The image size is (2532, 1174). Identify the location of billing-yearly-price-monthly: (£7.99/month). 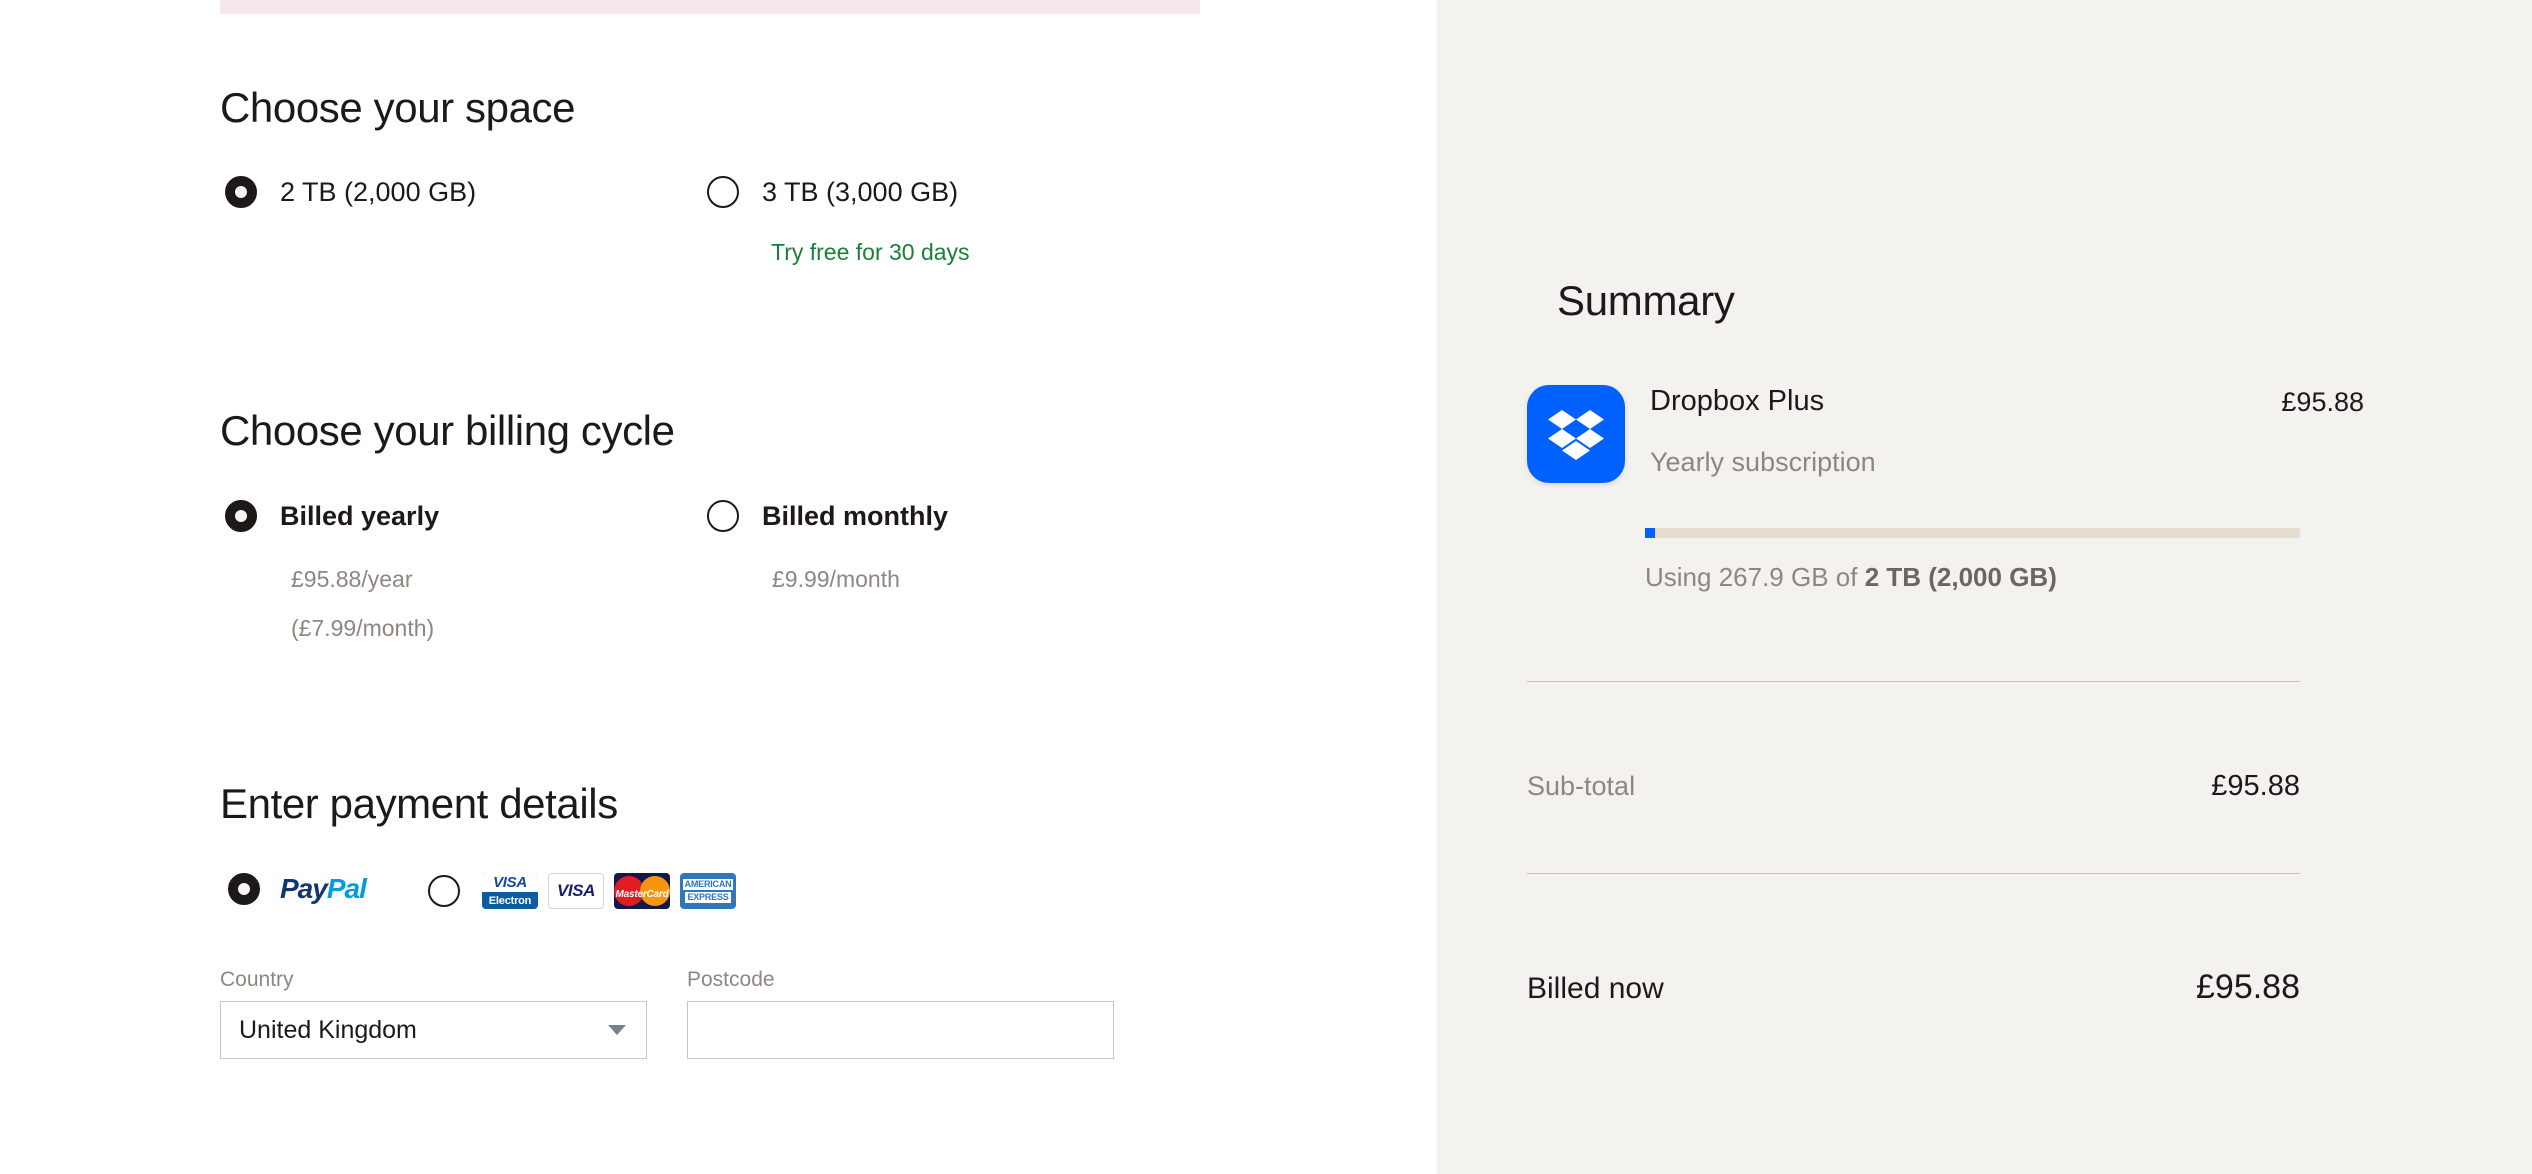
(363, 628).